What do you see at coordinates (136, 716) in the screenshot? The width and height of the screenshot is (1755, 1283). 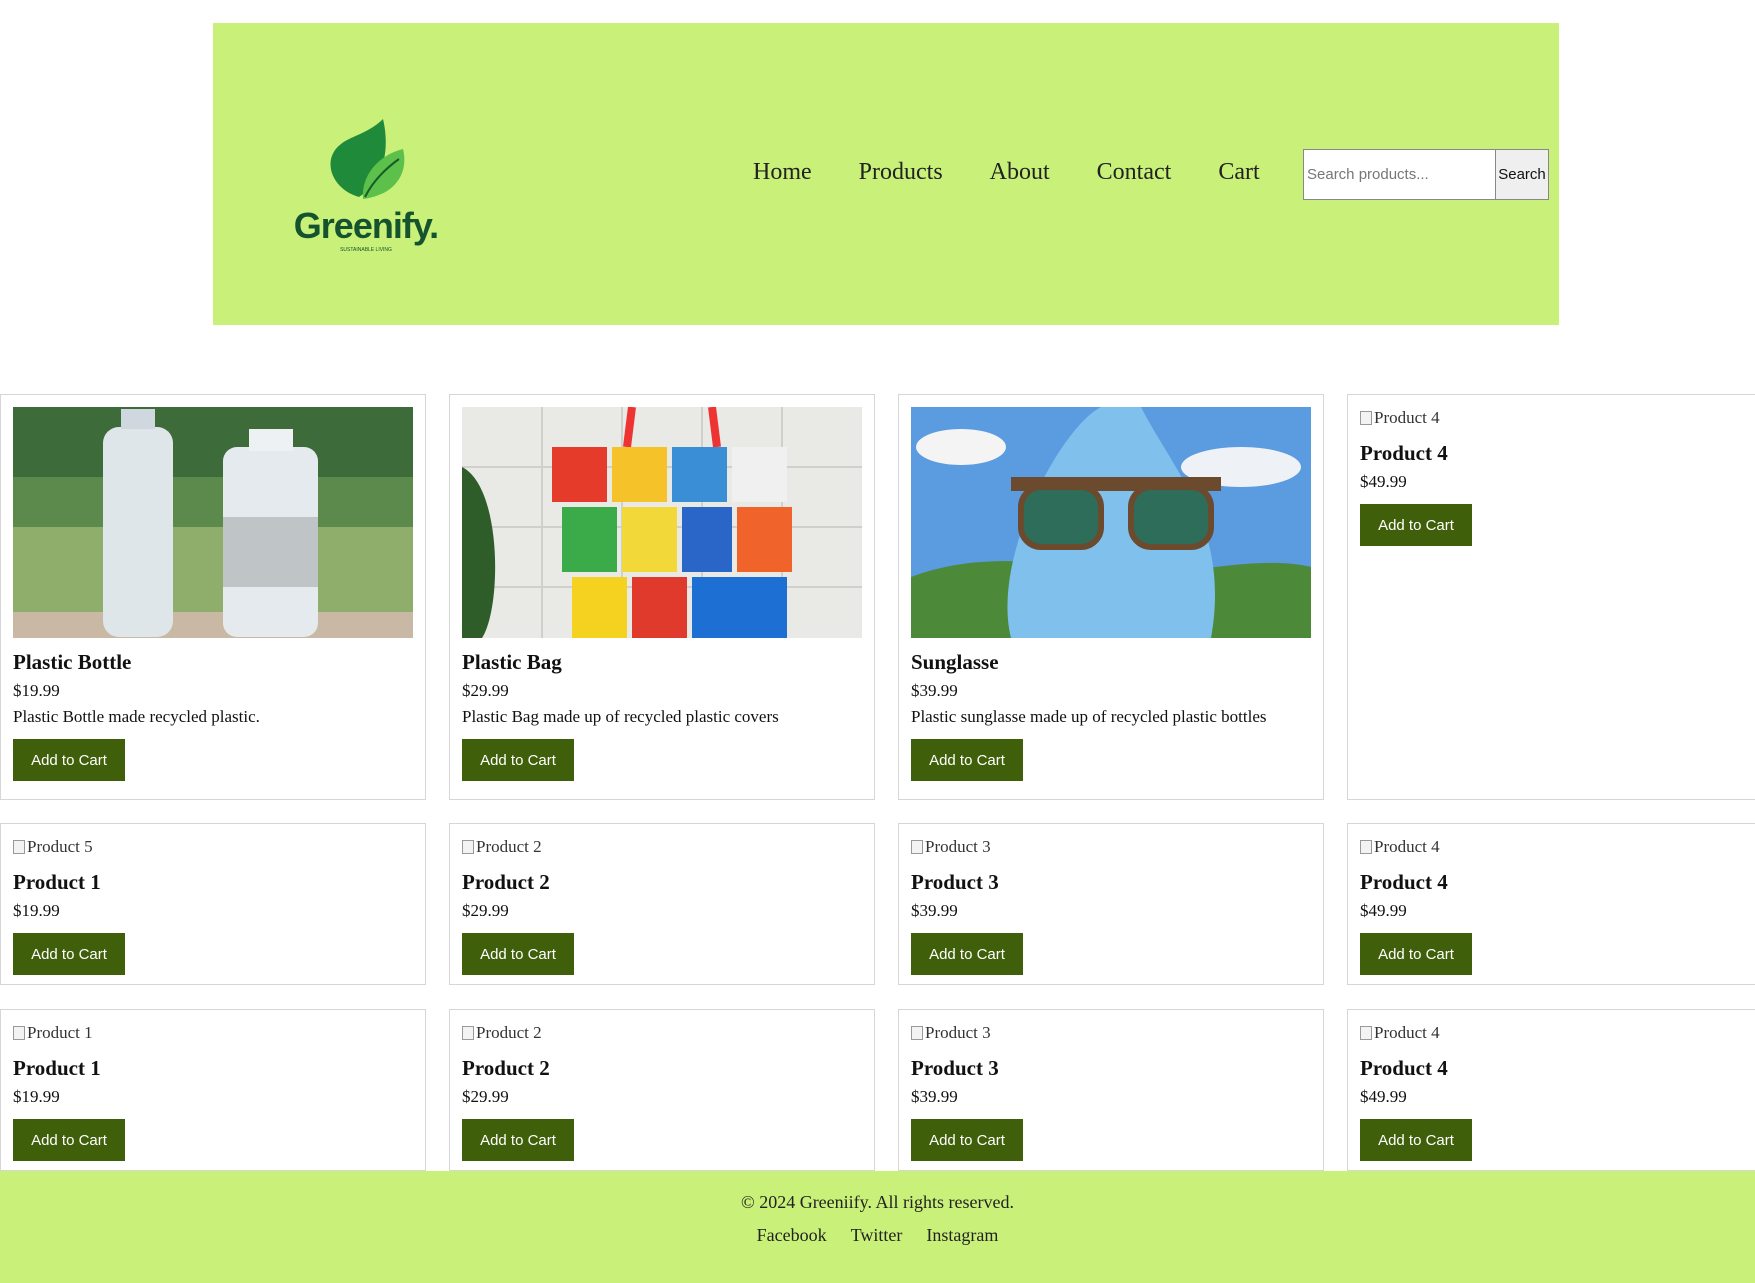 I see `product-description: Plastic Bottle made recycled plastic.` at bounding box center [136, 716].